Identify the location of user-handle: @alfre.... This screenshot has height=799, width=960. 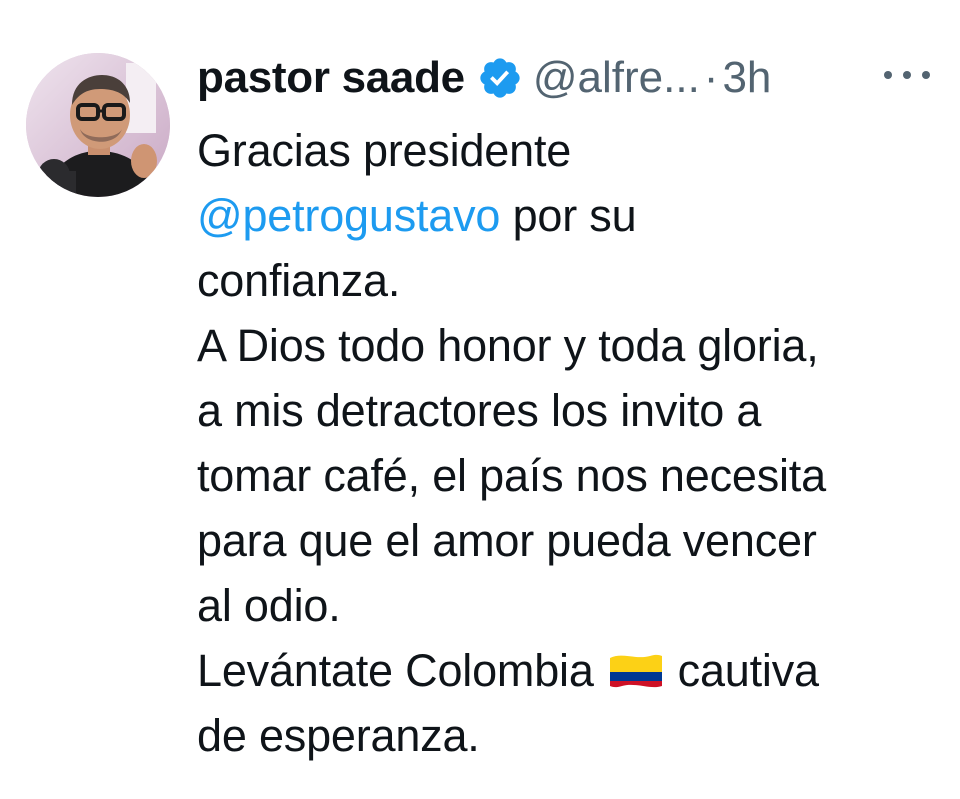
(616, 78).